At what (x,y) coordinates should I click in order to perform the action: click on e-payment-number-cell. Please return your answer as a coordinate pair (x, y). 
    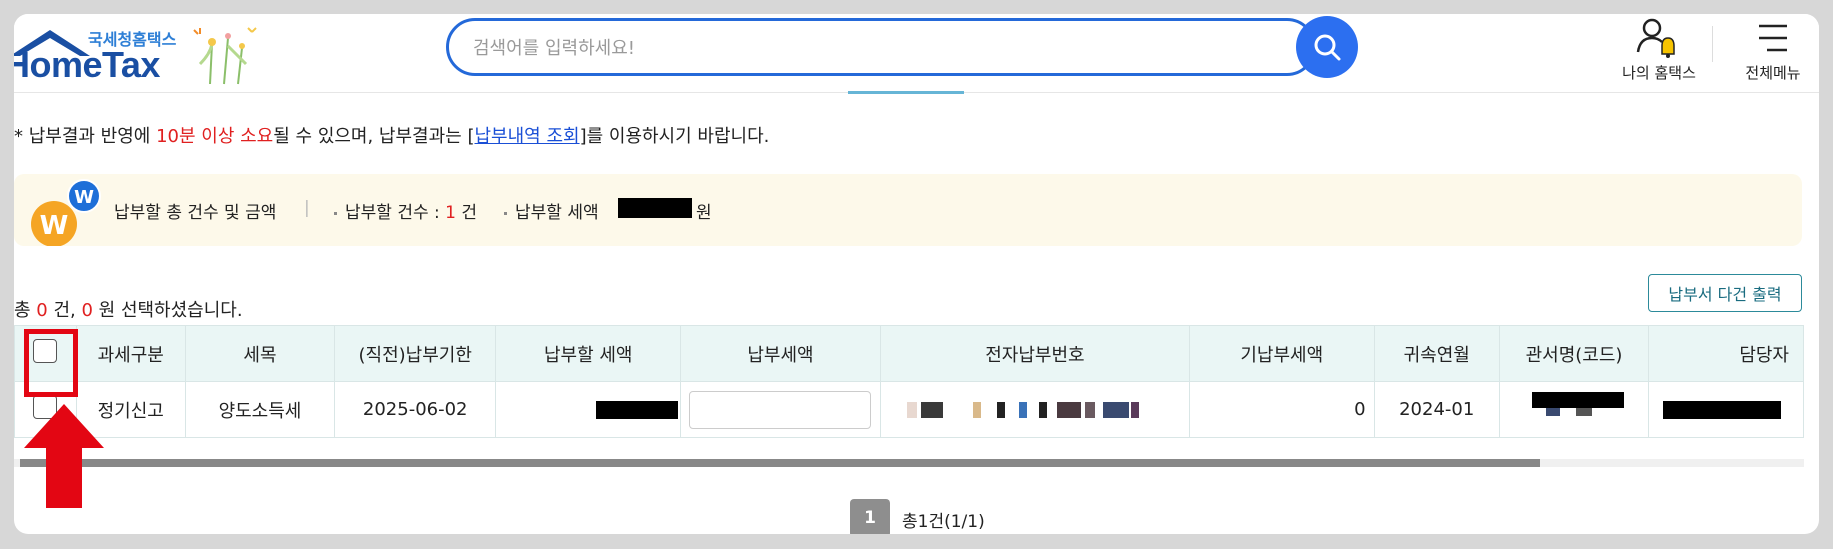
    Looking at the image, I should click on (1034, 409).